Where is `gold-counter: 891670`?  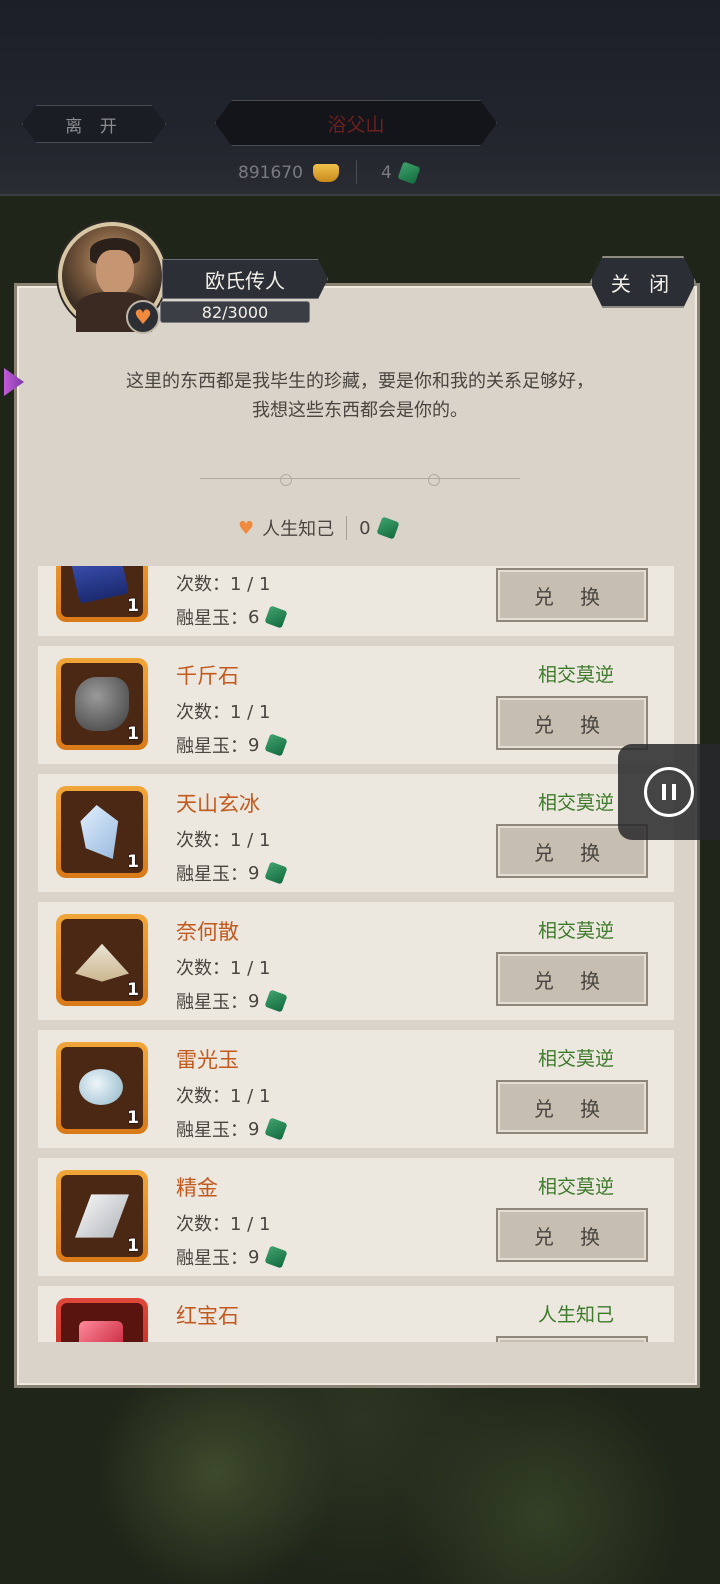 gold-counter: 891670 is located at coordinates (288, 173).